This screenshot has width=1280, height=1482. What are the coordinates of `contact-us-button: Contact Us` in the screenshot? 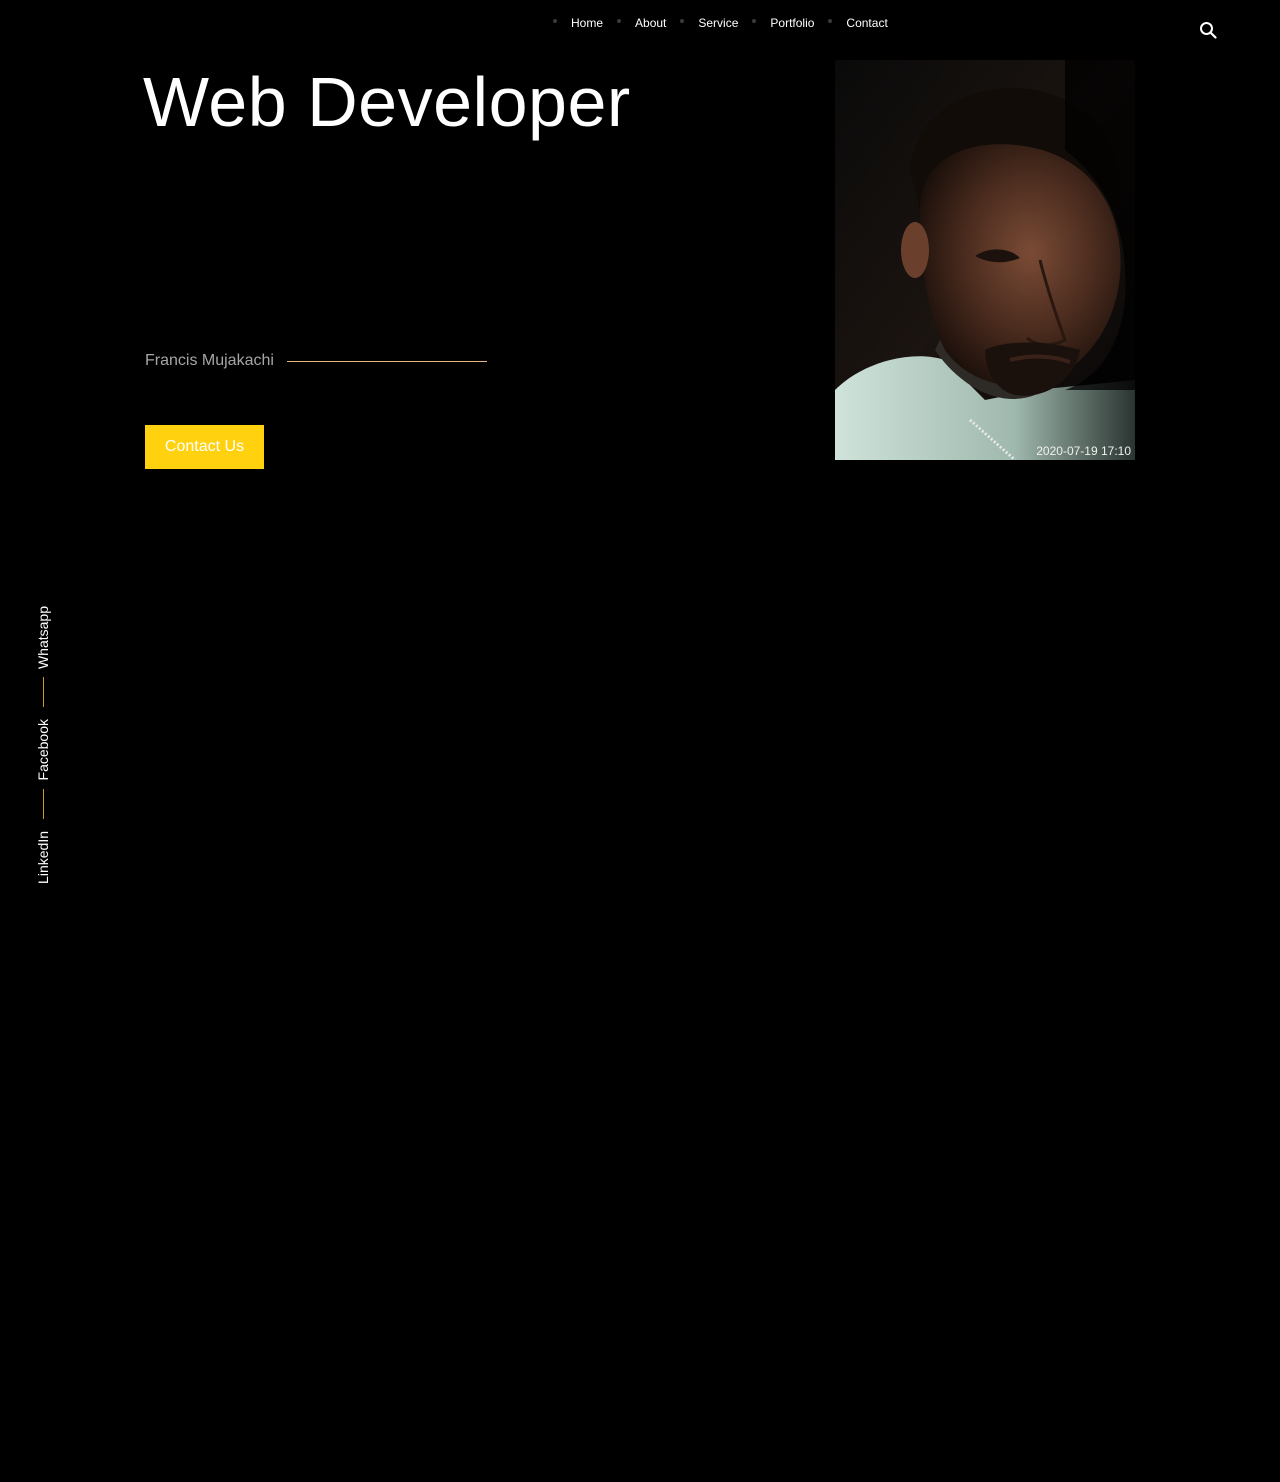 It's located at (204, 447).